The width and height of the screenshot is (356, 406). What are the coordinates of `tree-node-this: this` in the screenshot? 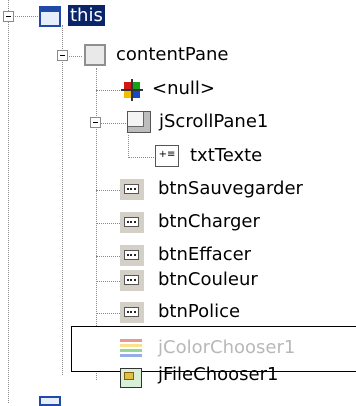 It's located at (86, 16).